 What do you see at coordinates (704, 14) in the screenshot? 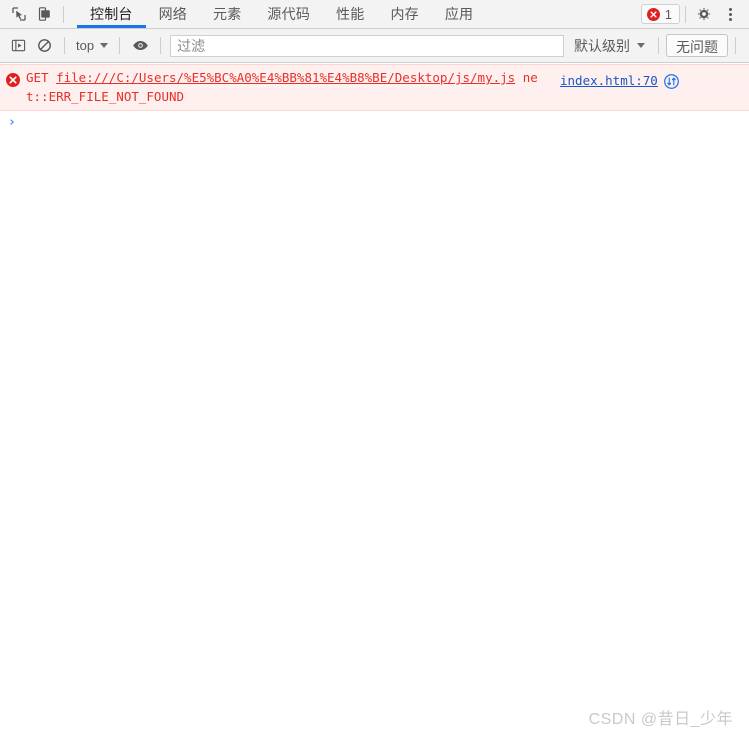
I see `gear-icon` at bounding box center [704, 14].